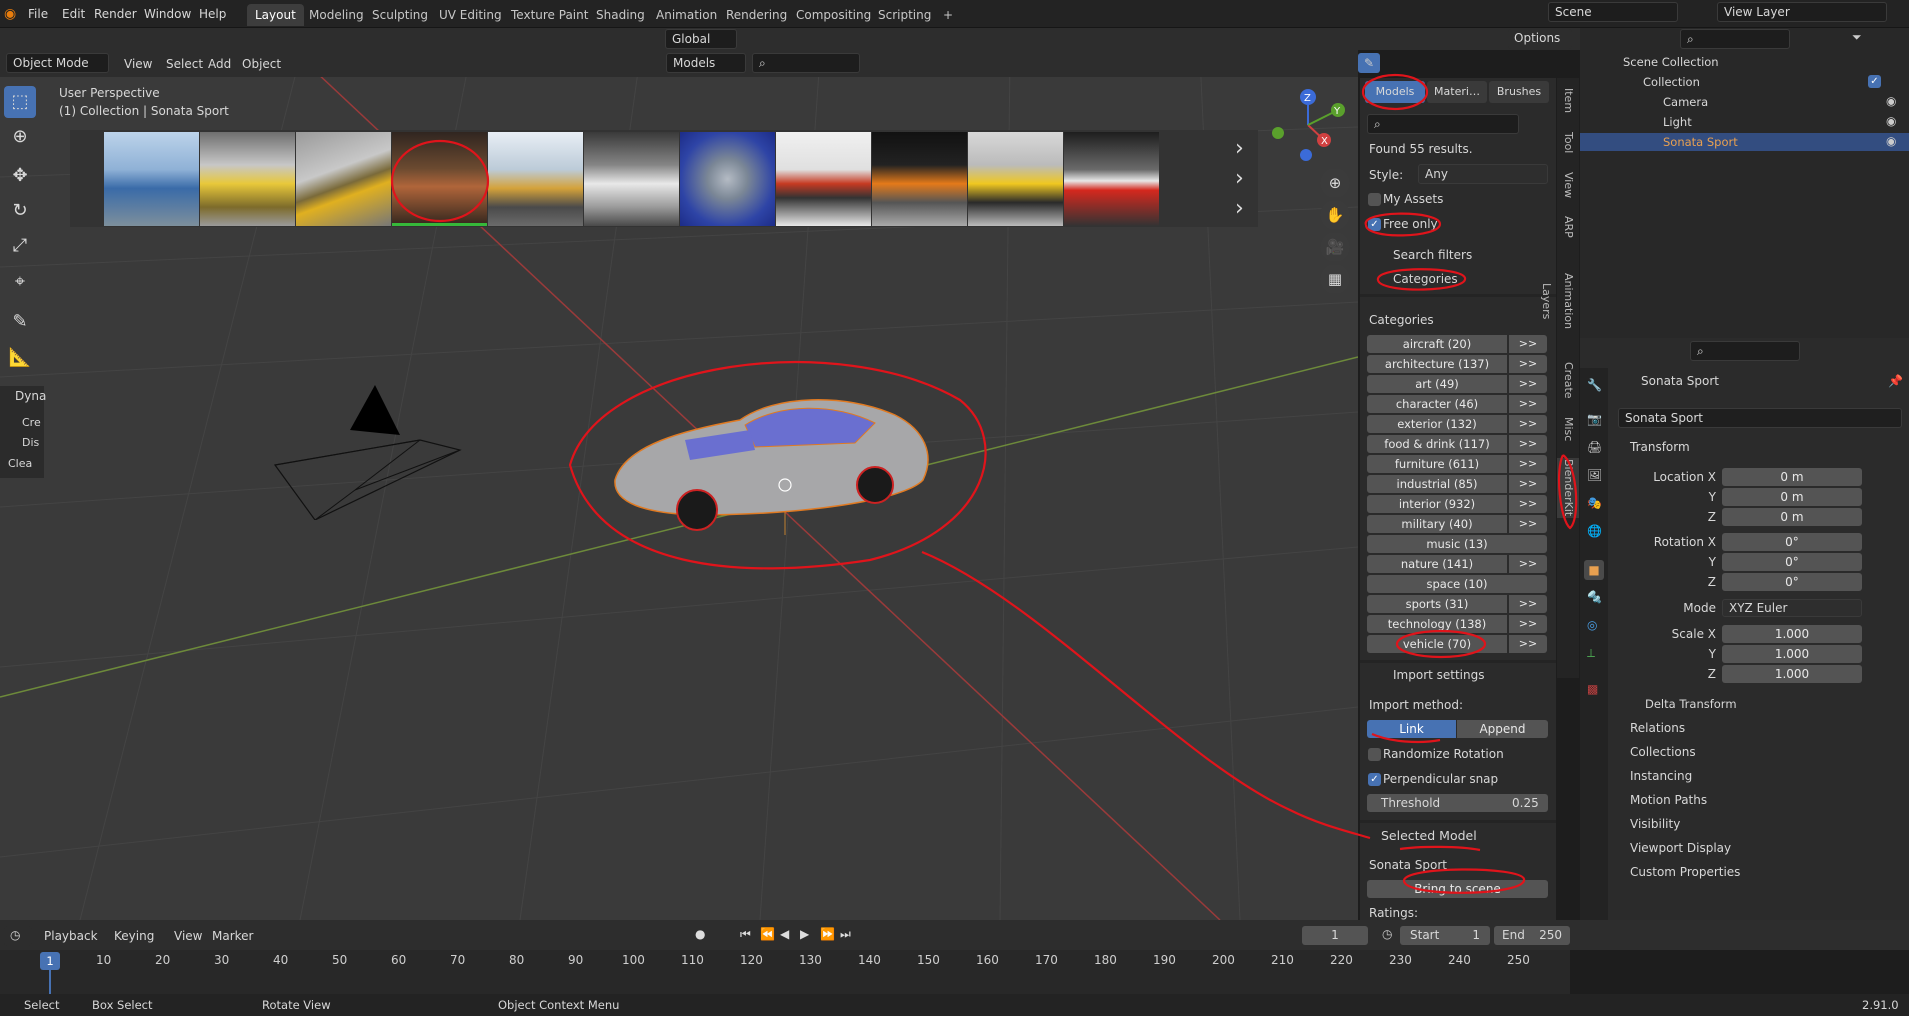 This screenshot has width=1909, height=1016. I want to click on add-workspace-icon: +, so click(948, 15).